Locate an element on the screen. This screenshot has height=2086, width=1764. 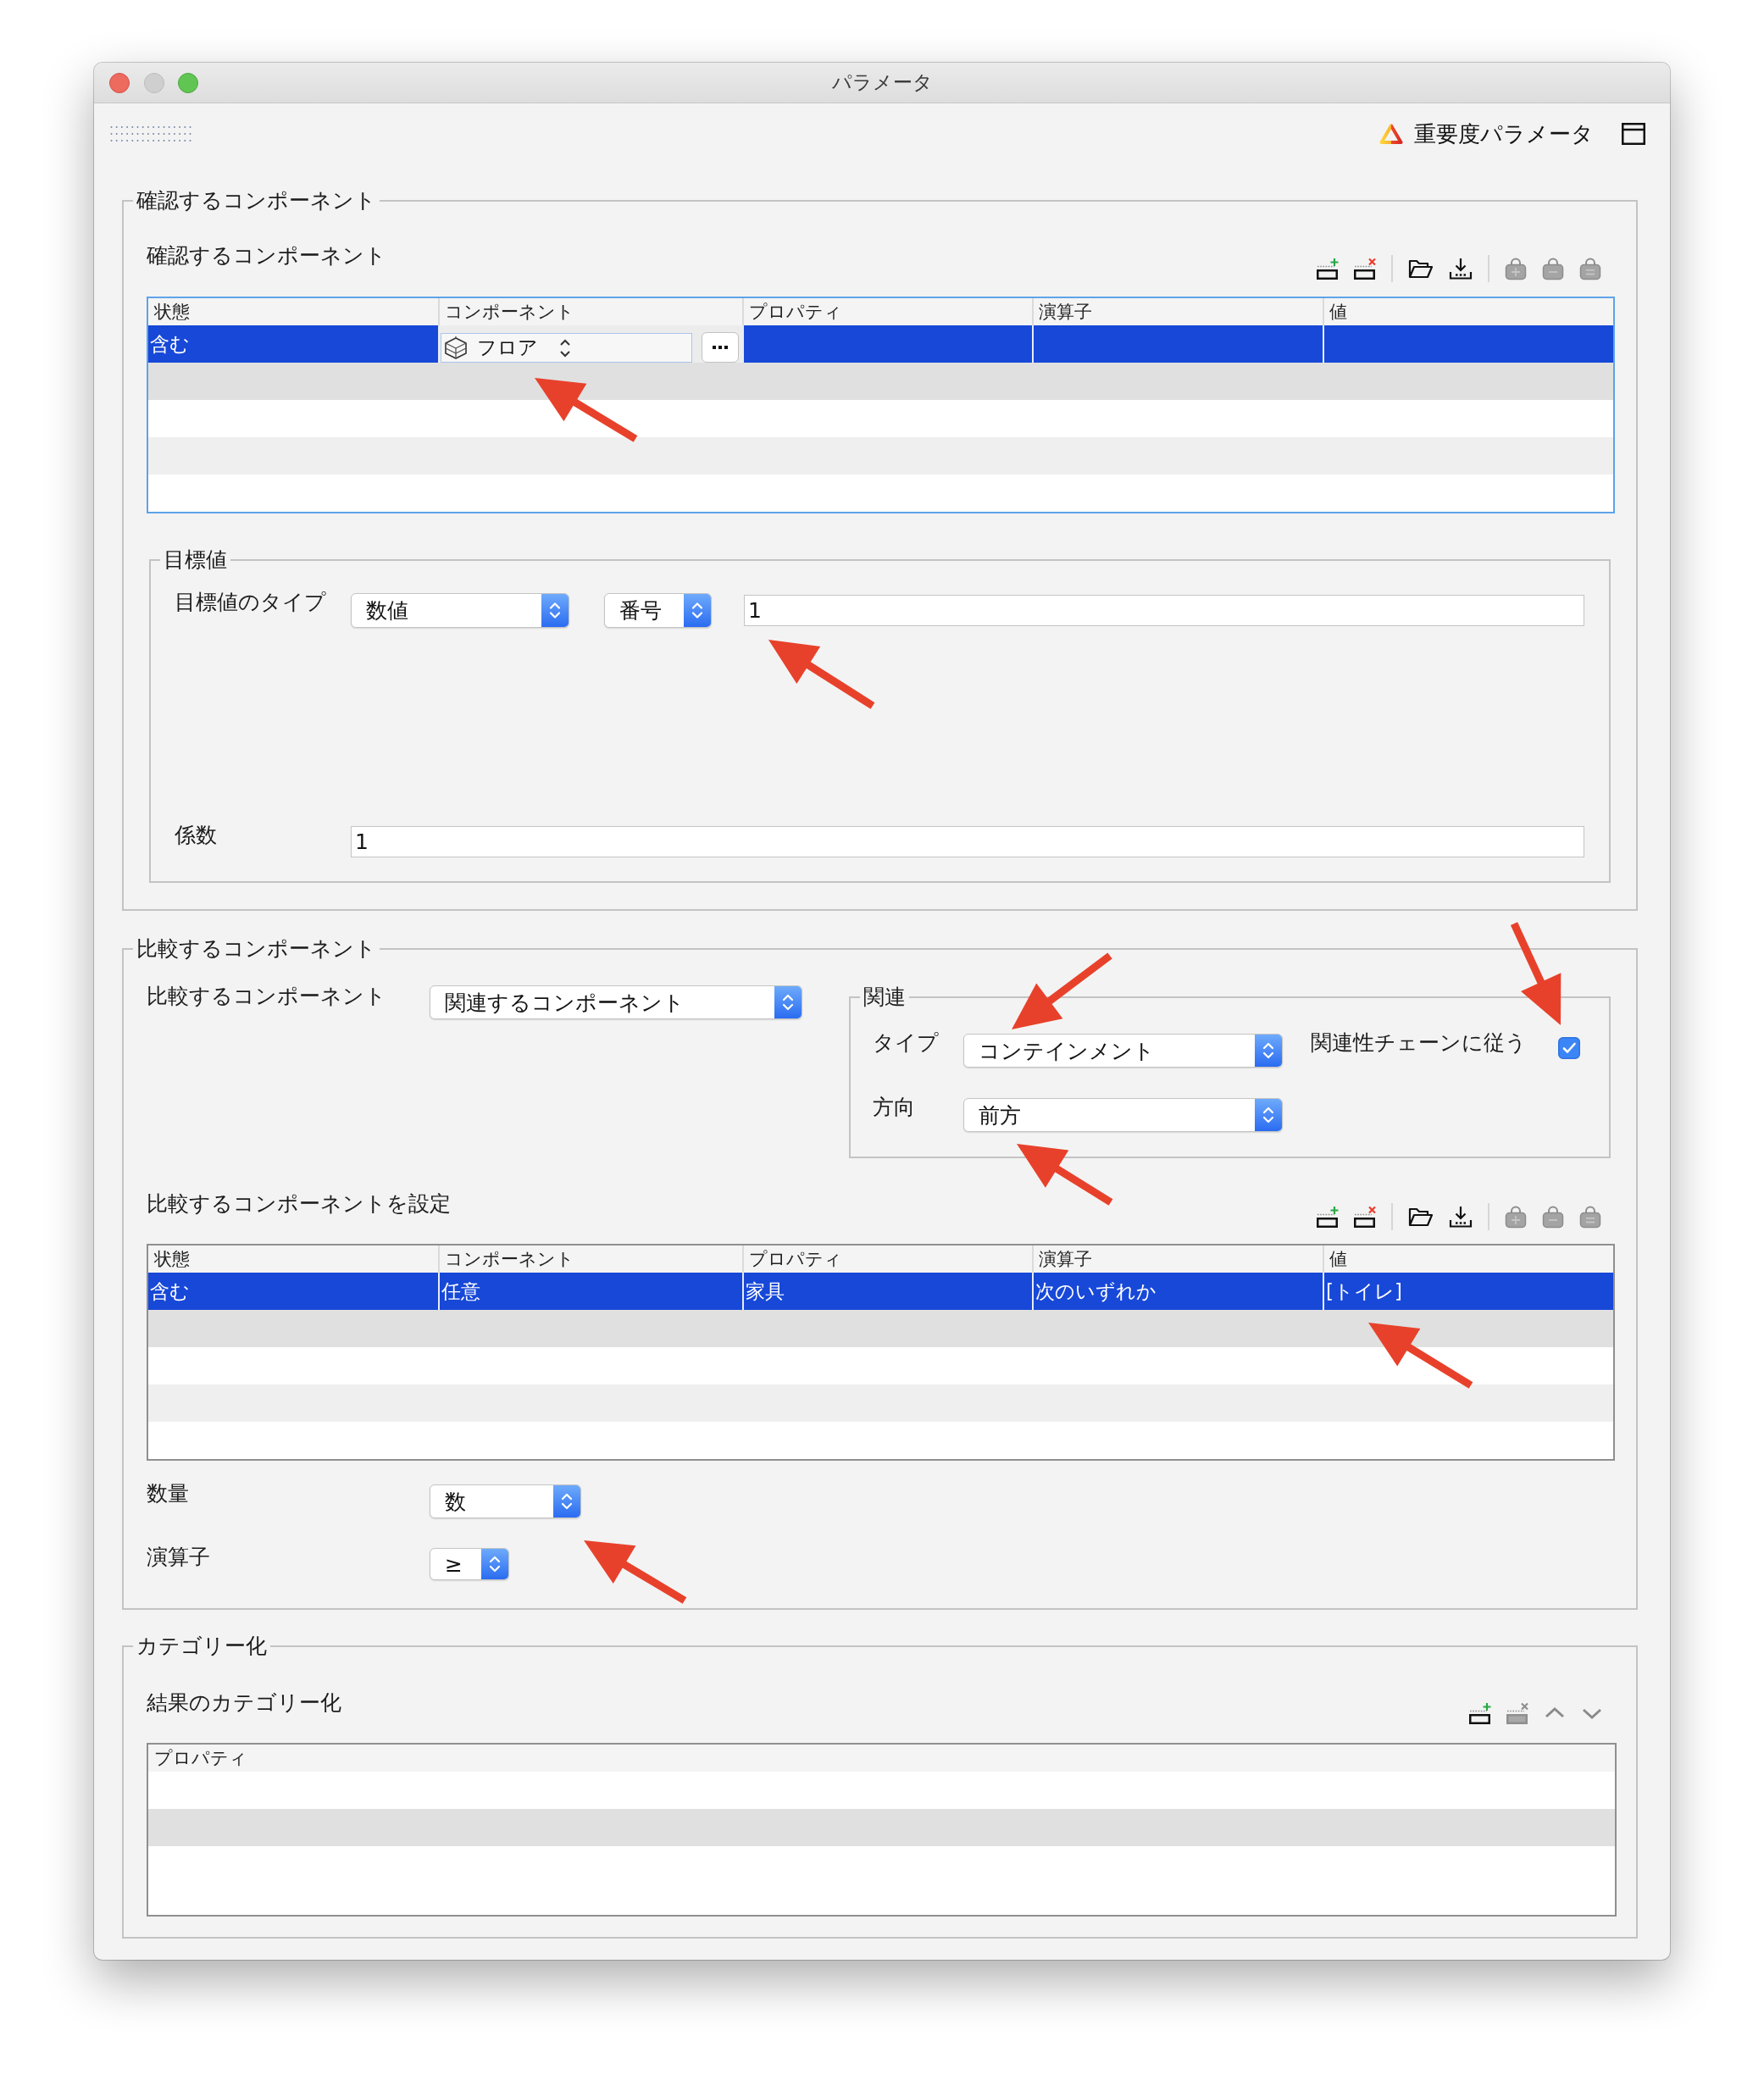
close-button is located at coordinates (120, 83).